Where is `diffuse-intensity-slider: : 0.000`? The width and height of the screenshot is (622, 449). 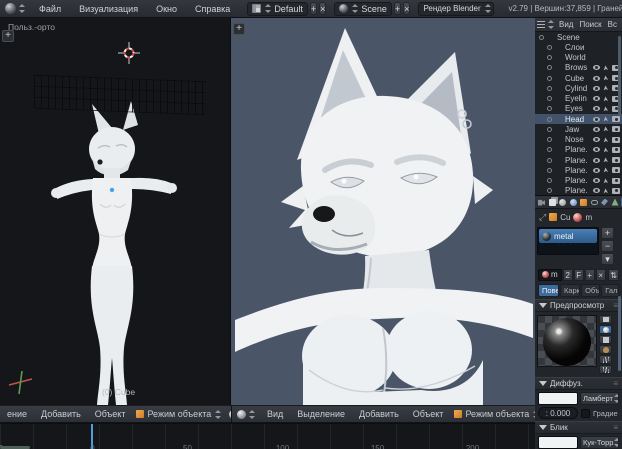 diffuse-intensity-slider: : 0.000 is located at coordinates (558, 413).